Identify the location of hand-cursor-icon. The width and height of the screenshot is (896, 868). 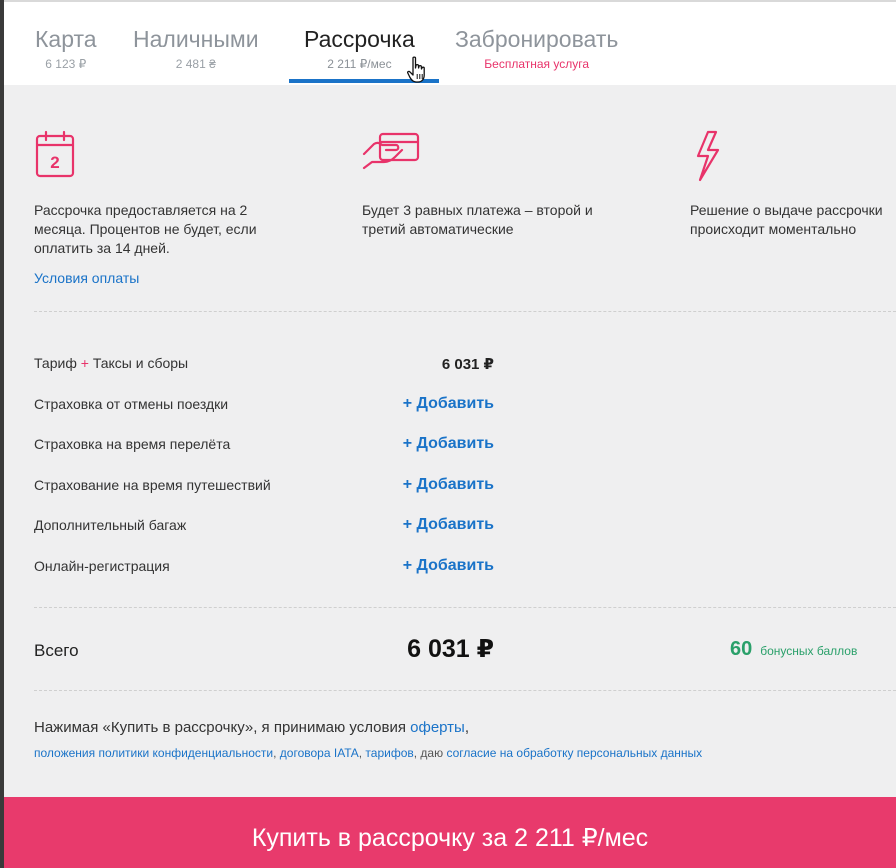
(416, 69).